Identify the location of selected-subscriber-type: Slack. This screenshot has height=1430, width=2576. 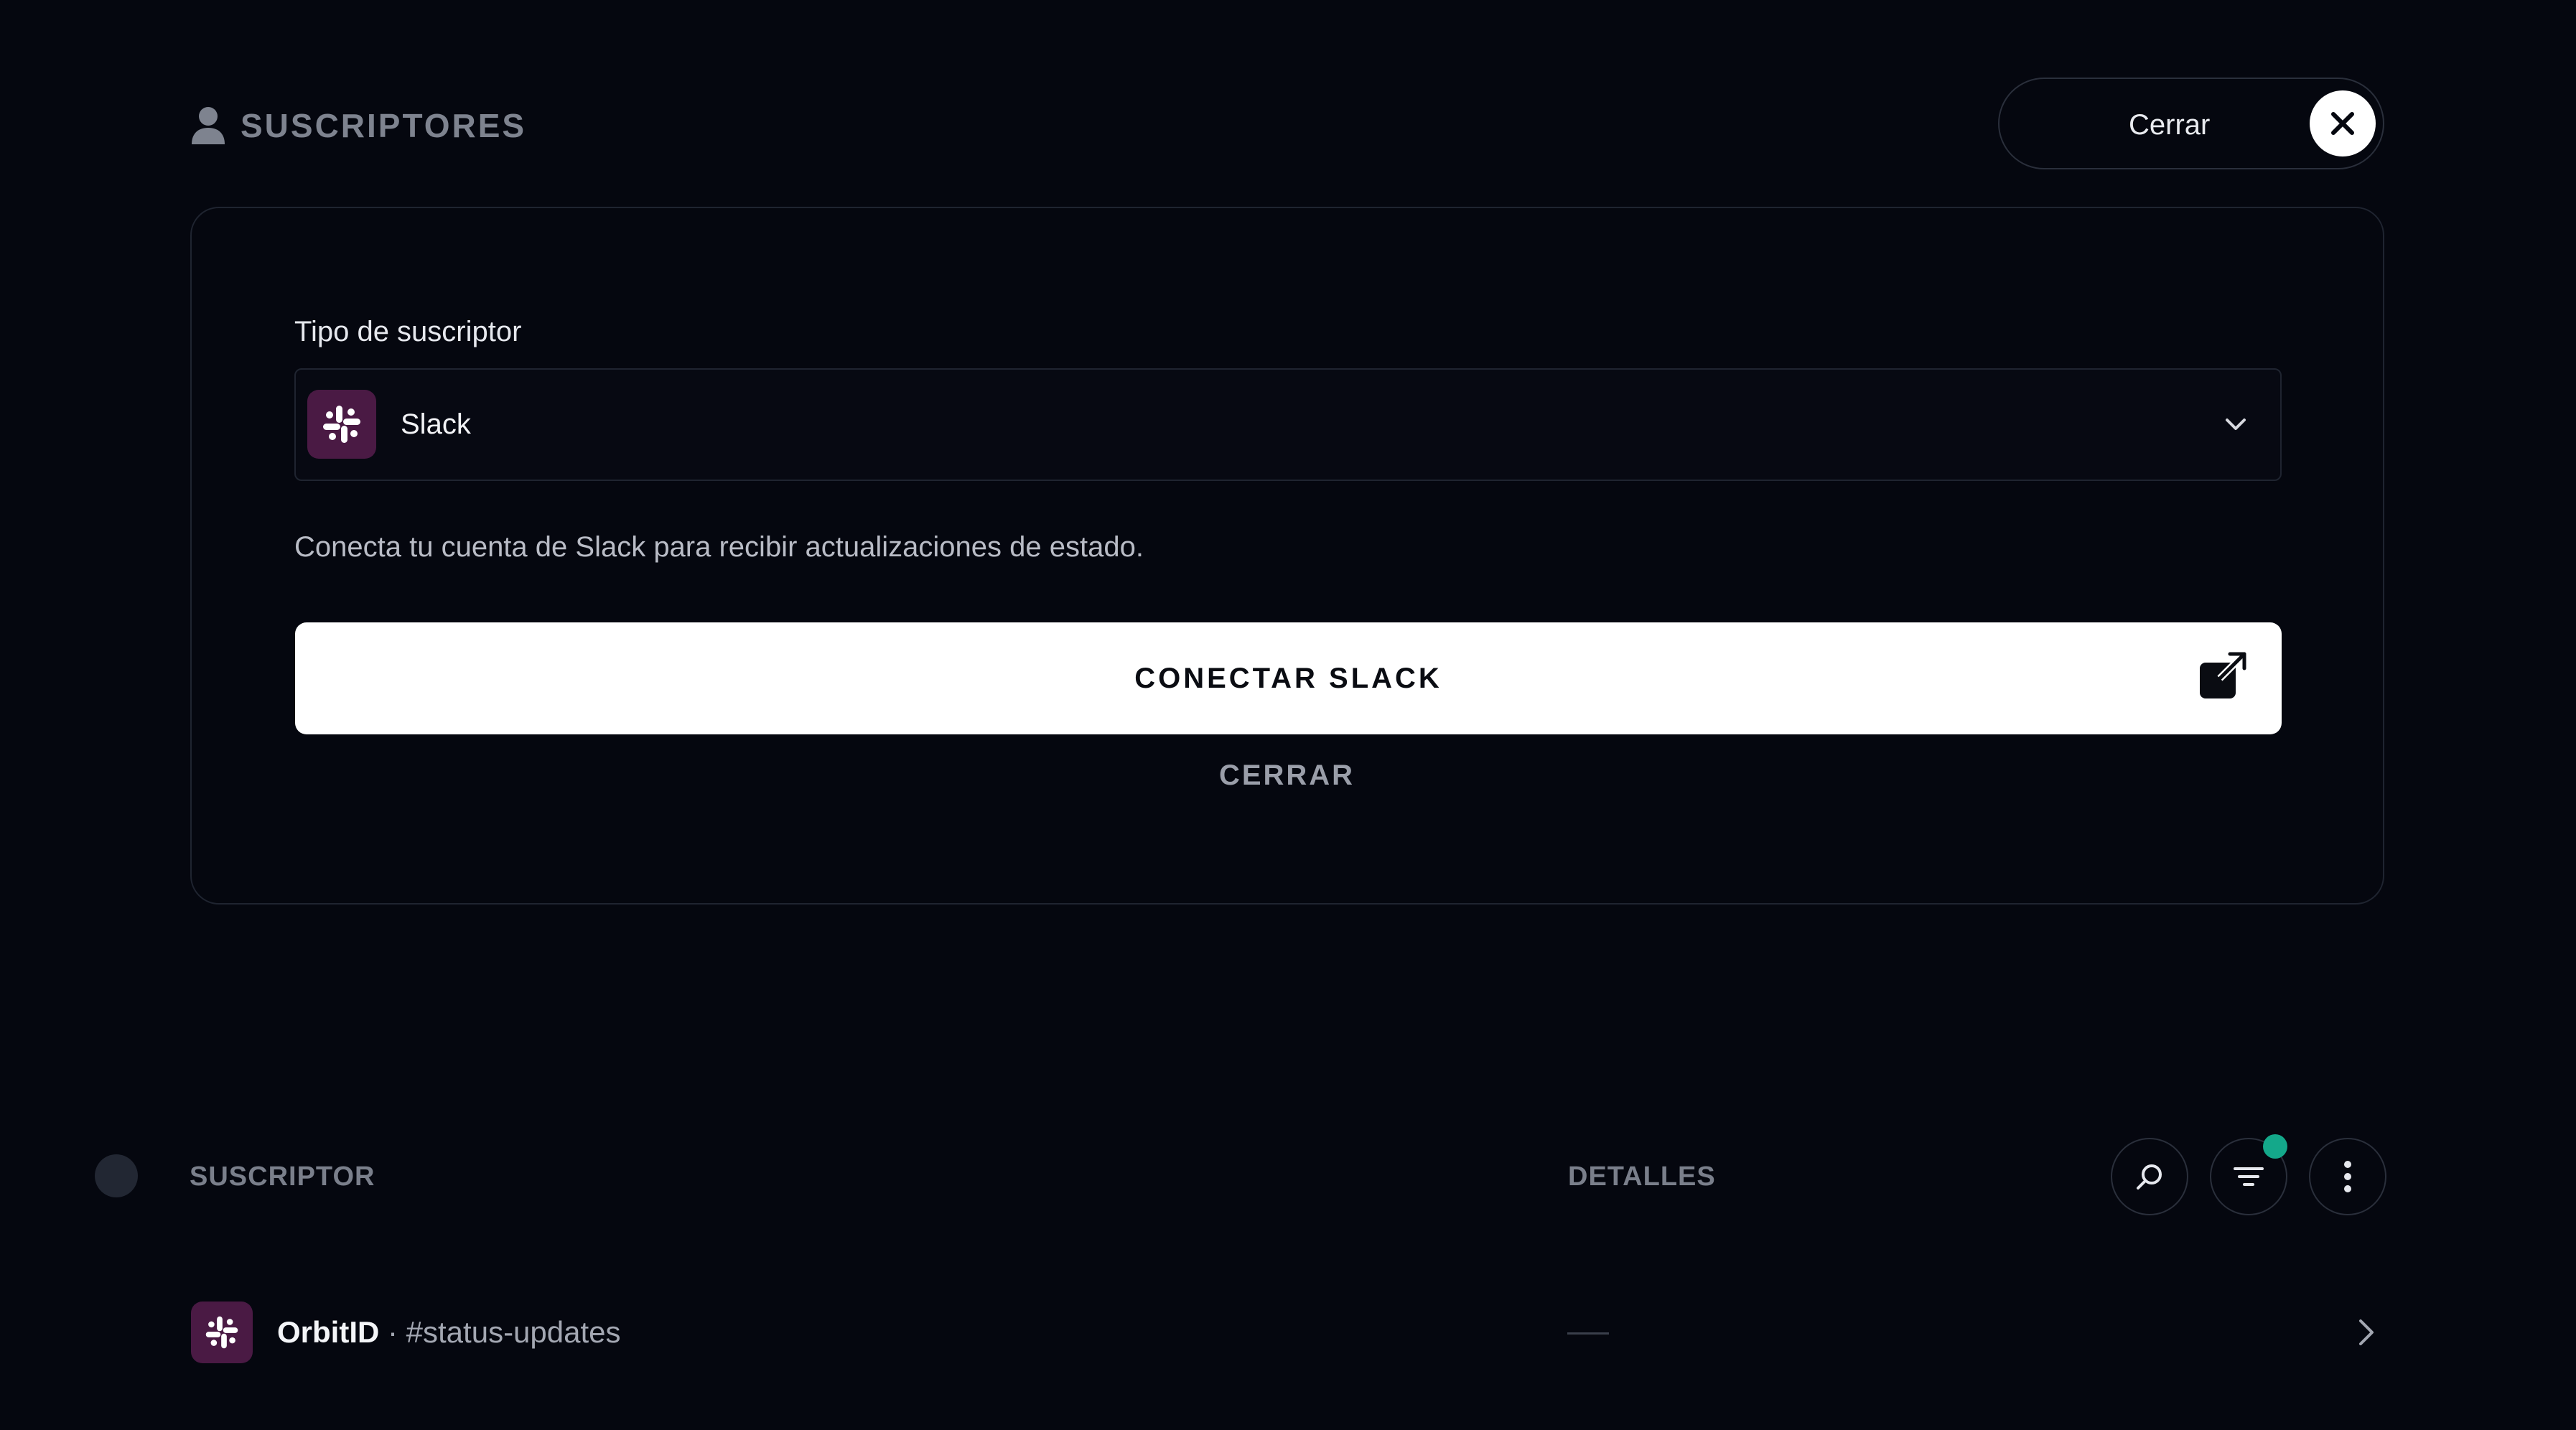
(436, 424).